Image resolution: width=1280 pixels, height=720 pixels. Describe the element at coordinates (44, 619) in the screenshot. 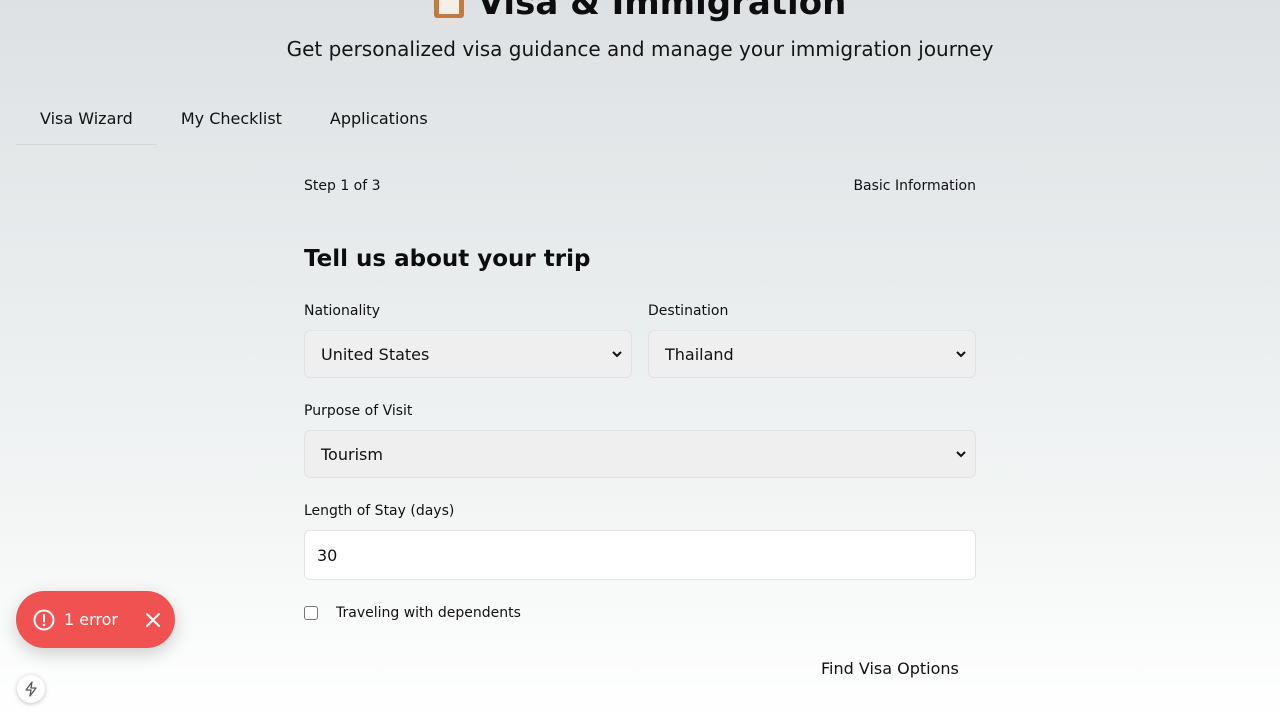

I see `alert-circle-icon` at that location.